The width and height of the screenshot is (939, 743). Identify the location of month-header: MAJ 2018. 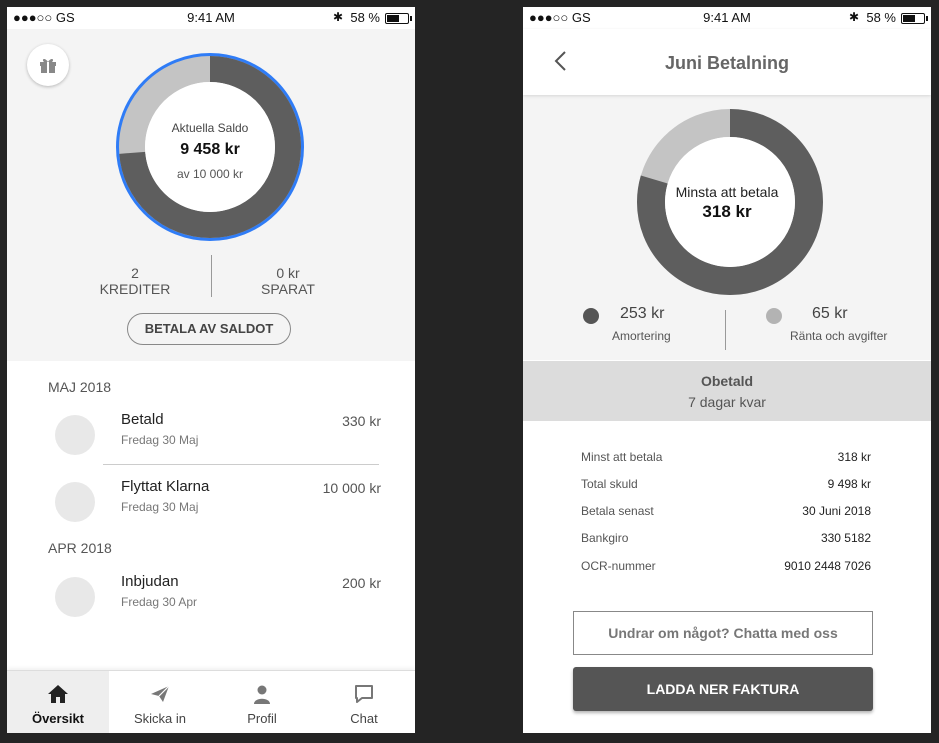
(80, 387).